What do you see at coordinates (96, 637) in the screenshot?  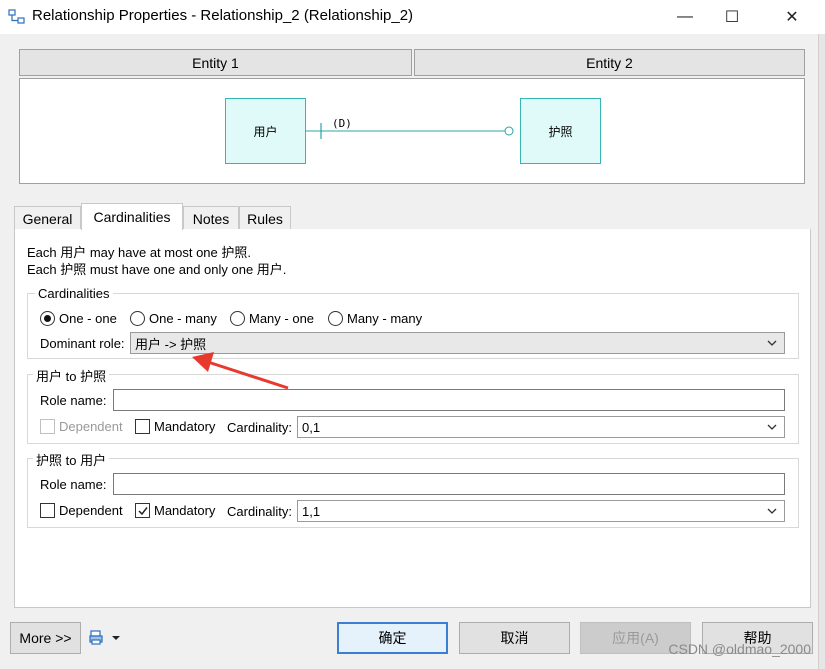 I see `printer-icon` at bounding box center [96, 637].